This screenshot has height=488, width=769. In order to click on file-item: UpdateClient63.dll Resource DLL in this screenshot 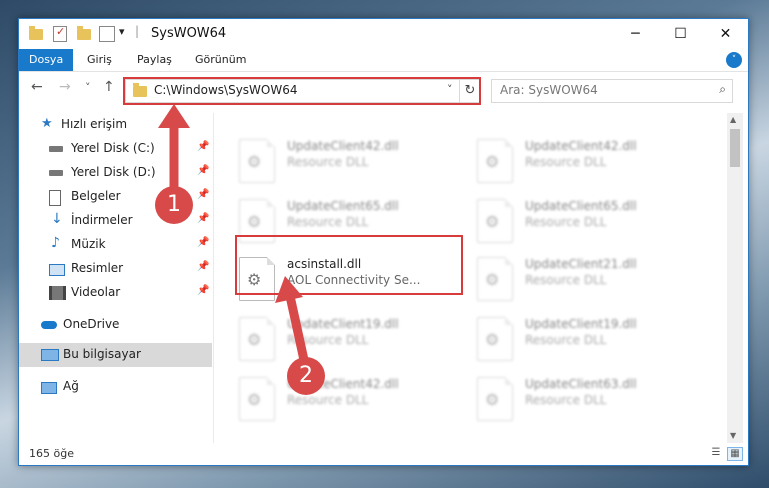, I will do `click(591, 400)`.